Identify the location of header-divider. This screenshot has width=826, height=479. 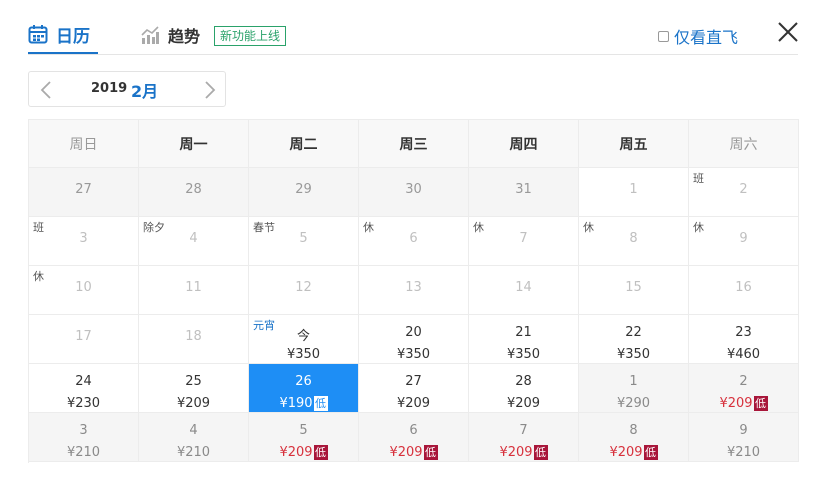
(413, 54).